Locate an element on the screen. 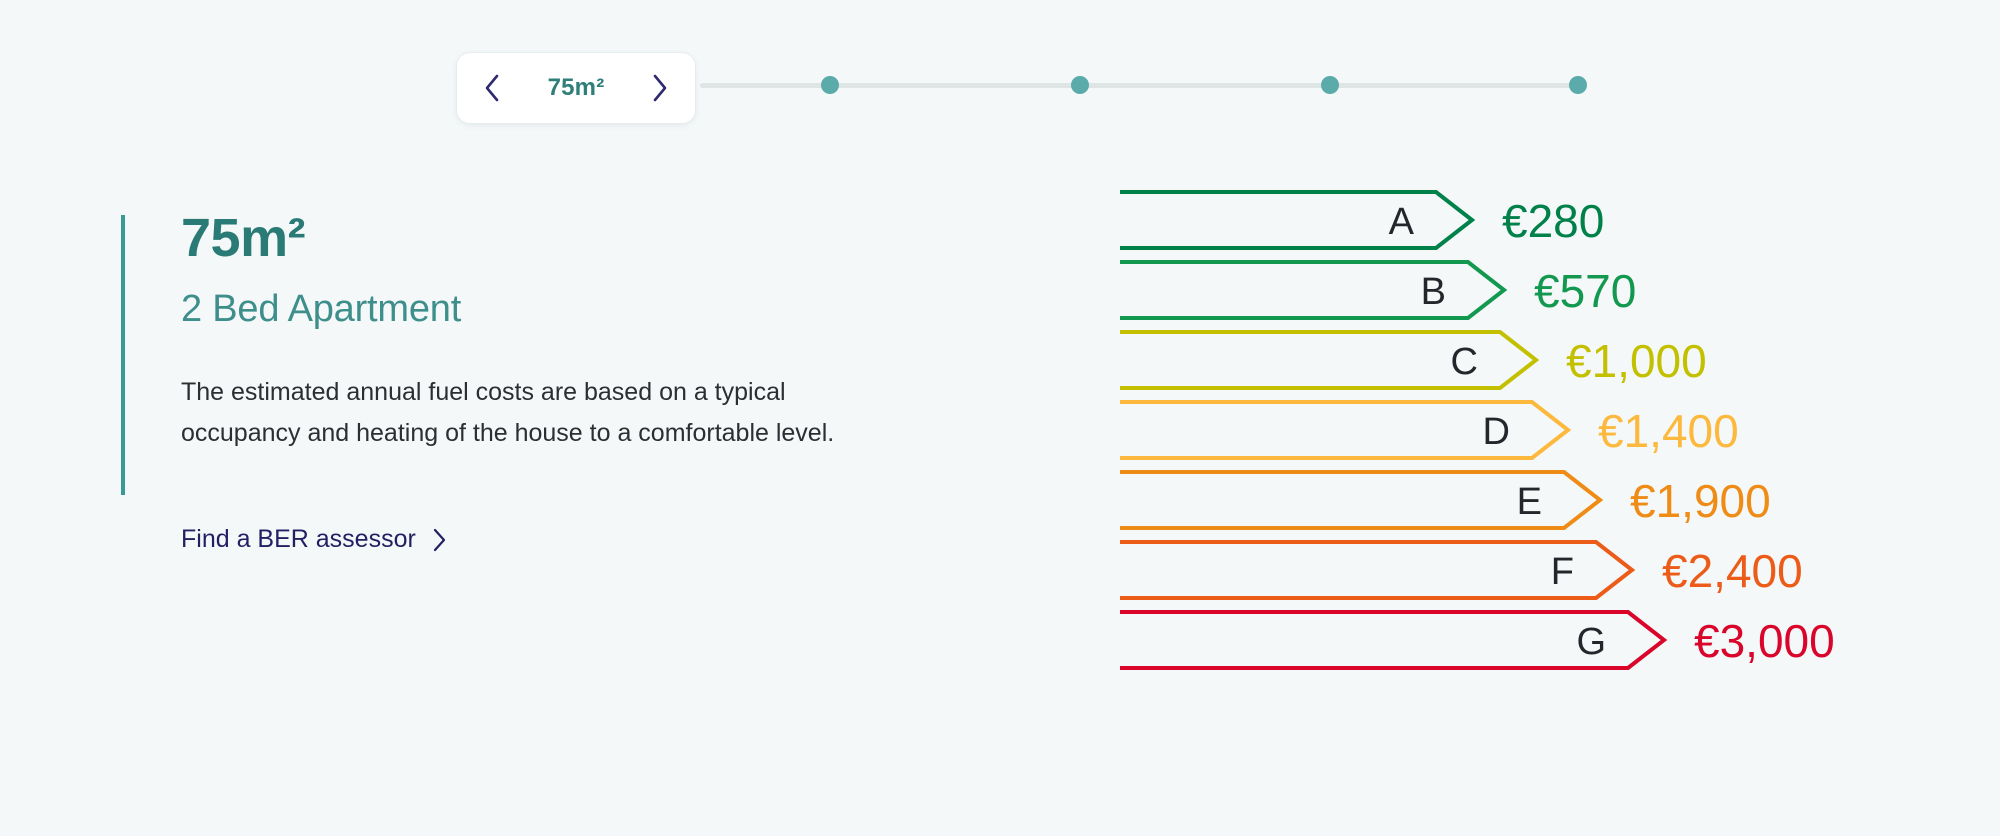 The width and height of the screenshot is (2000, 836). progress-track is located at coordinates (1143, 85).